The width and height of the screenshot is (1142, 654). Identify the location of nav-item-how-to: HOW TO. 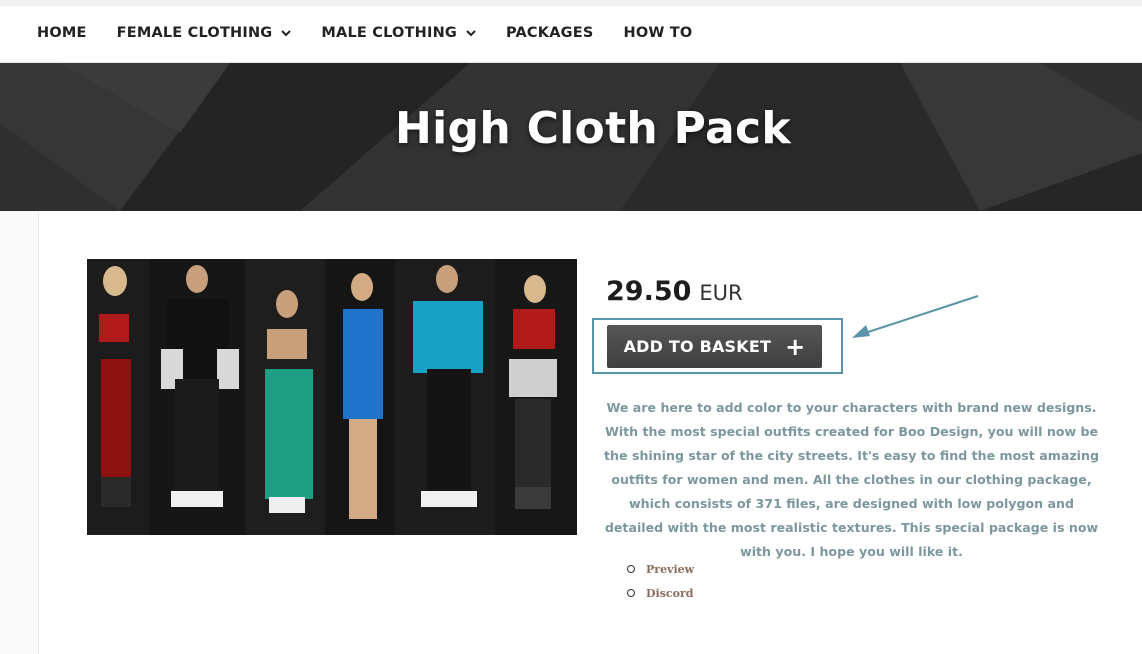
(657, 33).